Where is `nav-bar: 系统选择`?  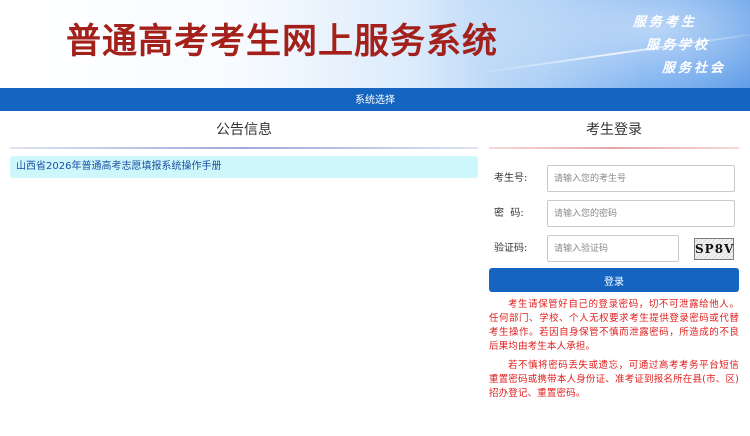 nav-bar: 系统选择 is located at coordinates (375, 99).